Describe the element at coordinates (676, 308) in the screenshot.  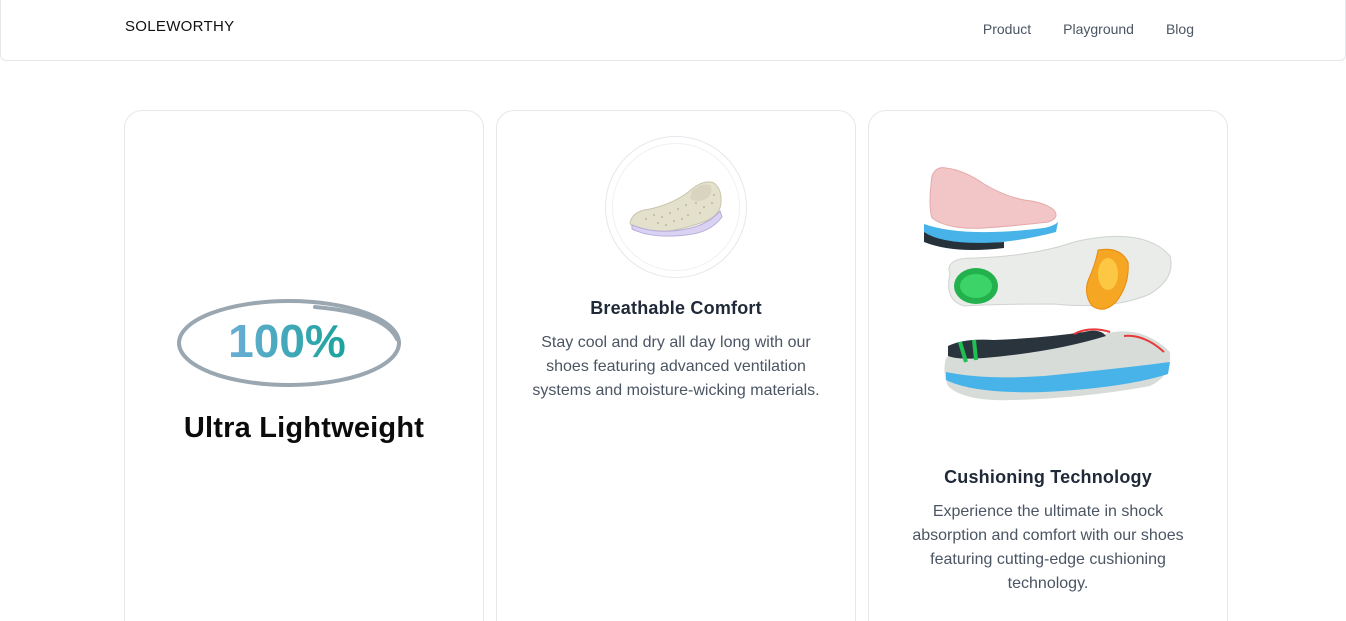
I see `feature-title-breathable: Breathable Comfort` at that location.